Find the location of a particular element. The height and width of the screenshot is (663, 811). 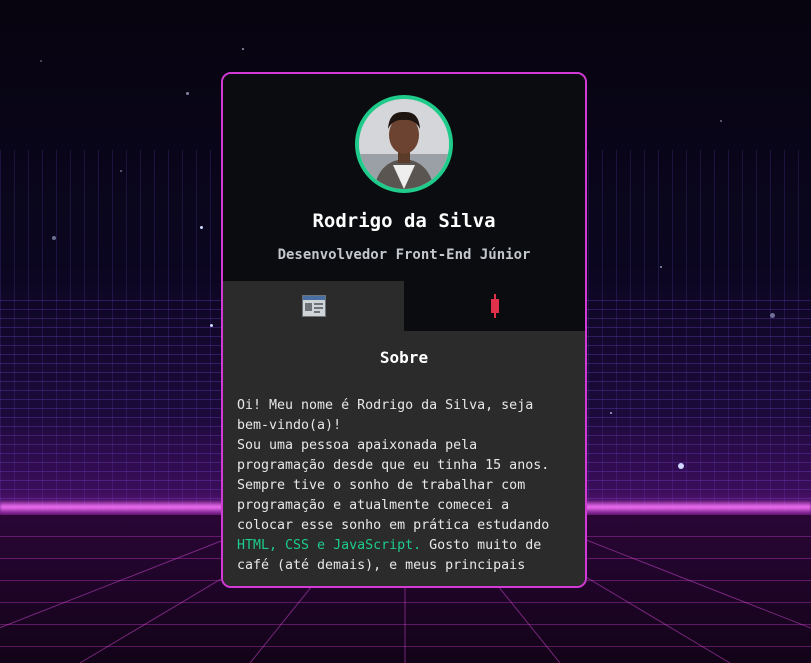

tab-about is located at coordinates (313, 306).